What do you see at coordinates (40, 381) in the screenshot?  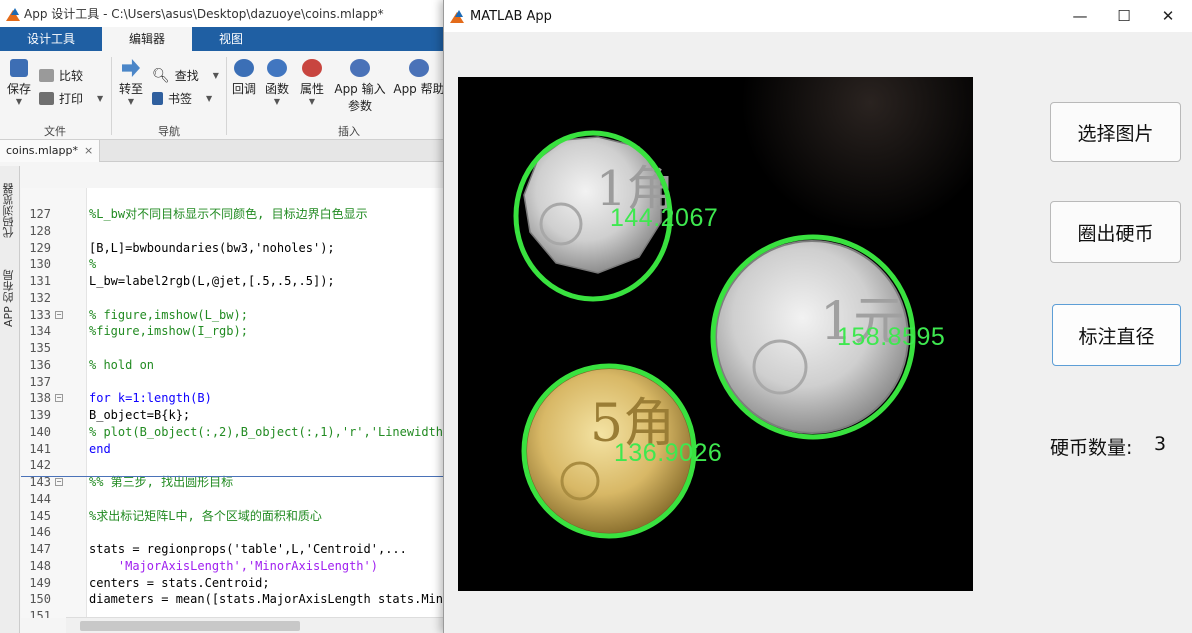 I see `line-number: 137` at bounding box center [40, 381].